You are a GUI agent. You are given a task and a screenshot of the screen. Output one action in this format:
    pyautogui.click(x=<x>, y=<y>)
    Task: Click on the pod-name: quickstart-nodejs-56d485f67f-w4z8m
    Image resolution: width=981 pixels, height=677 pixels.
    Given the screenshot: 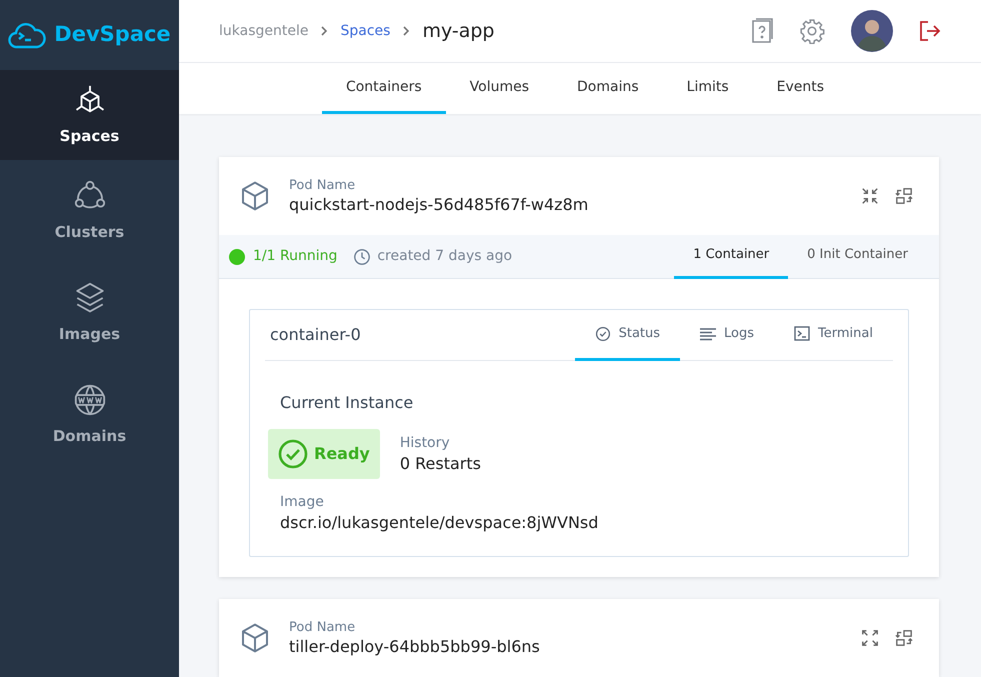 What is the action you would take?
    pyautogui.click(x=439, y=204)
    